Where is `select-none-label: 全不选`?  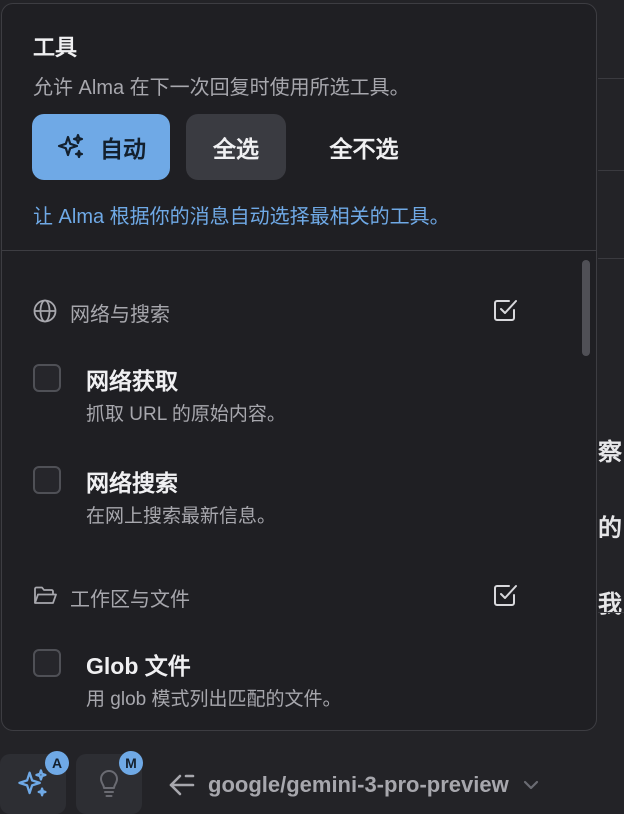
select-none-label: 全不选 is located at coordinates (364, 149).